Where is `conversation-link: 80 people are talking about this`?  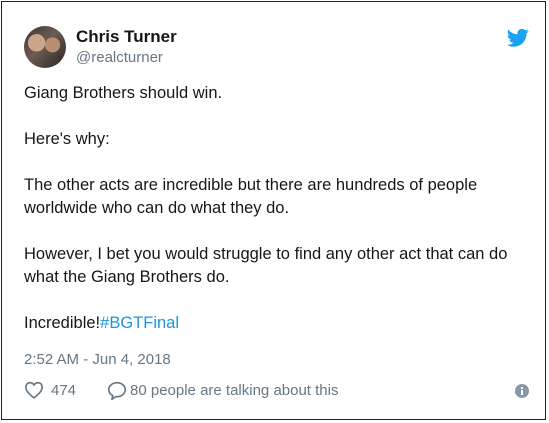
conversation-link: 80 people are talking about this is located at coordinates (234, 390).